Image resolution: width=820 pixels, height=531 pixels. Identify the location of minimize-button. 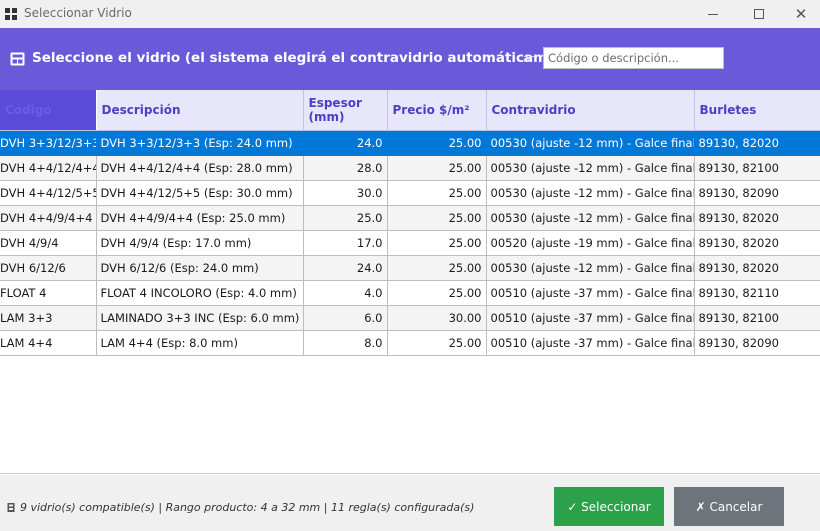
(713, 14).